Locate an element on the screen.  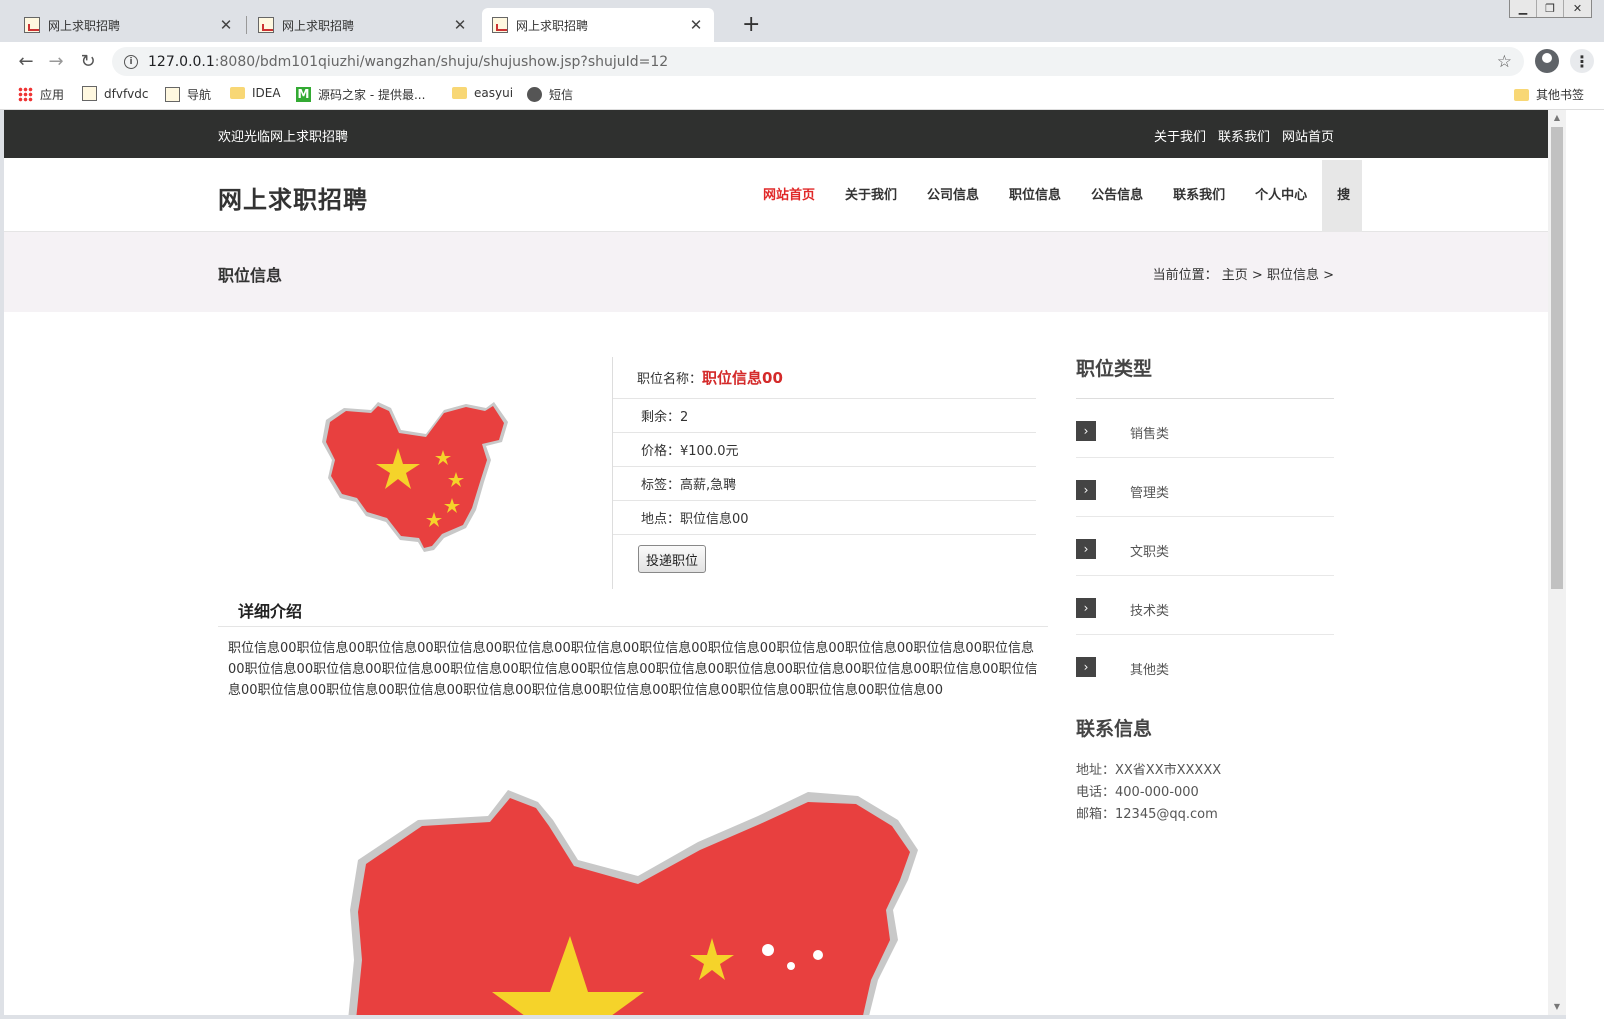
browser-tab-1: 网上求职招聘 ✕ is located at coordinates (129, 25).